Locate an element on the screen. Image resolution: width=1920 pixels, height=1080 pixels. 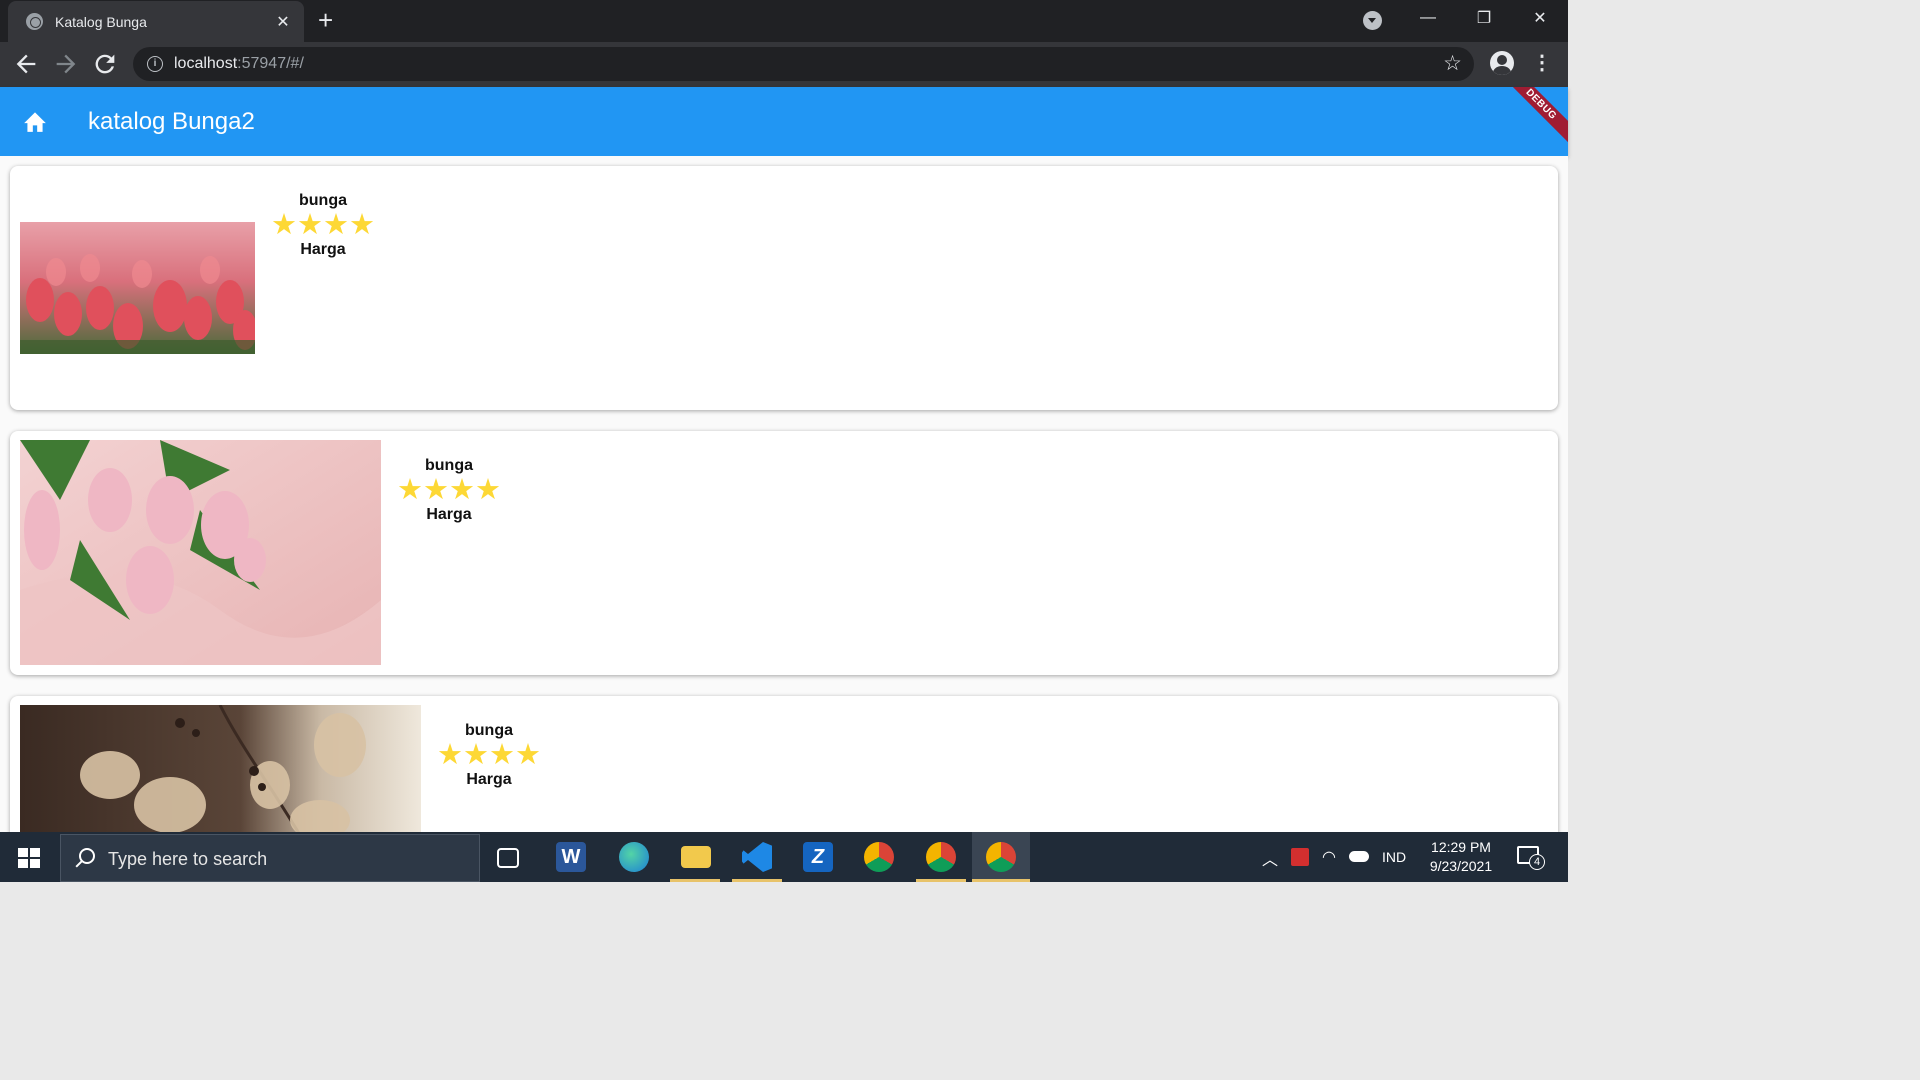
vscode-active-indicator is located at coordinates (757, 880).